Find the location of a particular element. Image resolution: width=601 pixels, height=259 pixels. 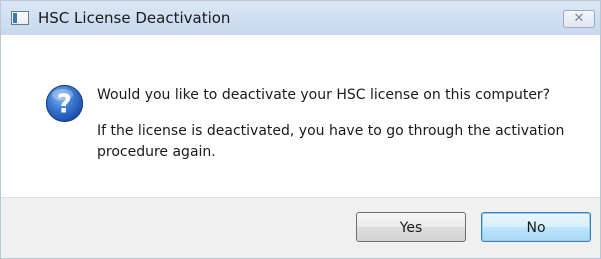

window-title: HSC License Deactivation is located at coordinates (134, 18).